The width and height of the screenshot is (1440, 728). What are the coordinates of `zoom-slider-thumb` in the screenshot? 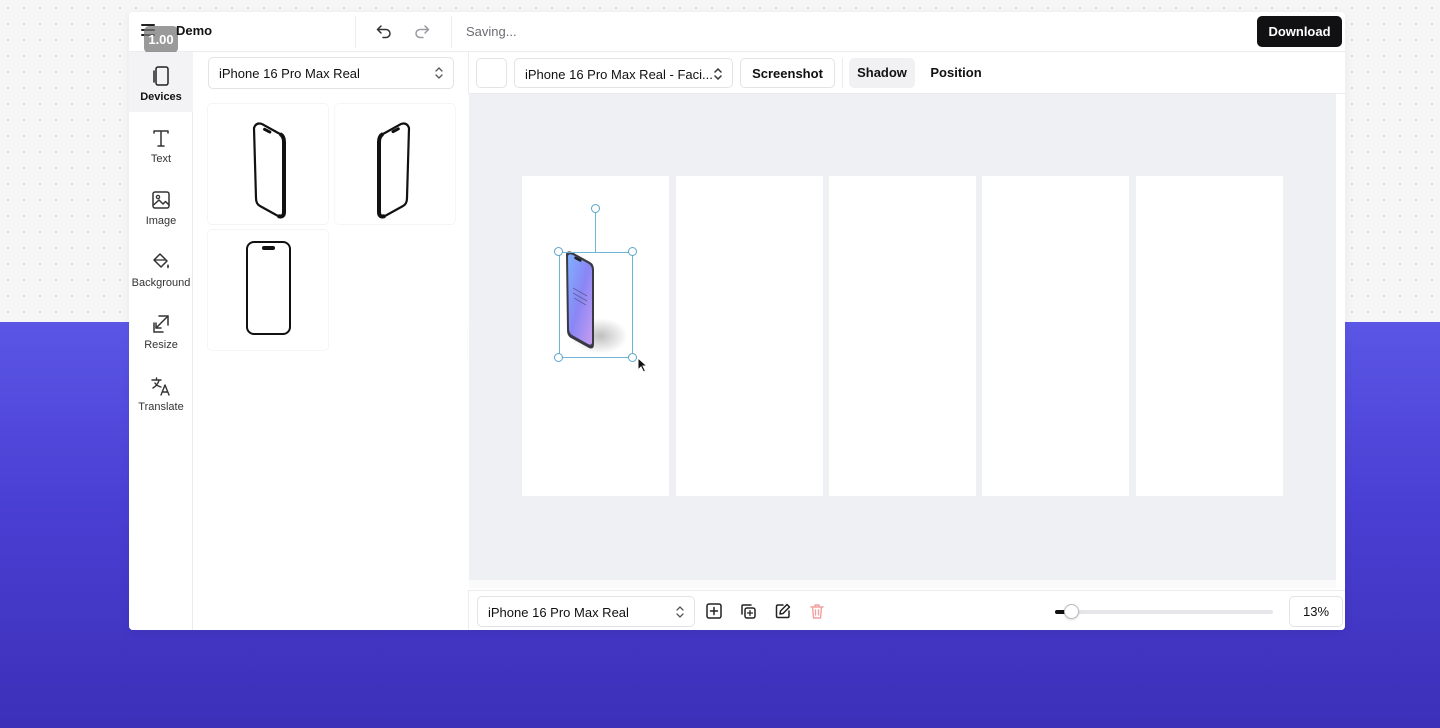 It's located at (1071, 611).